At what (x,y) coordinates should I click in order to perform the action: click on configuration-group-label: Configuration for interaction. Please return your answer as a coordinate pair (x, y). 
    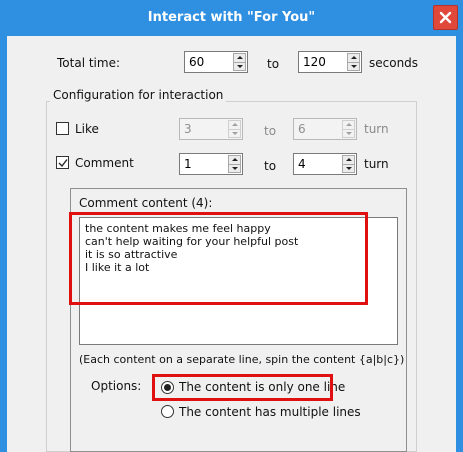
    Looking at the image, I should click on (138, 95).